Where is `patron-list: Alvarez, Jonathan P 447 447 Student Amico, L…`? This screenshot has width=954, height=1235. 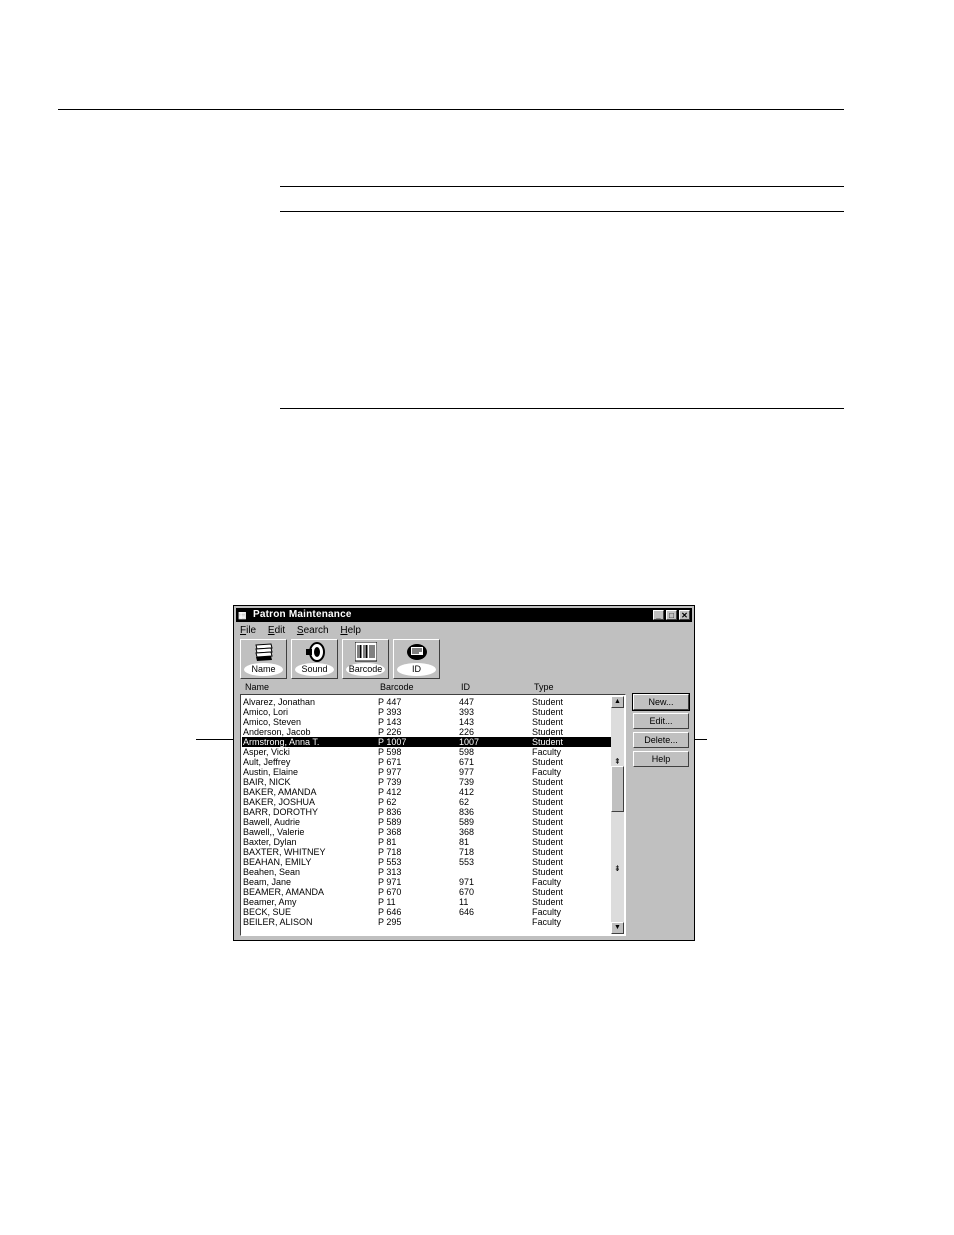
patron-list: Alvarez, Jonathan P 447 447 Student Amico, L… is located at coordinates (433, 815).